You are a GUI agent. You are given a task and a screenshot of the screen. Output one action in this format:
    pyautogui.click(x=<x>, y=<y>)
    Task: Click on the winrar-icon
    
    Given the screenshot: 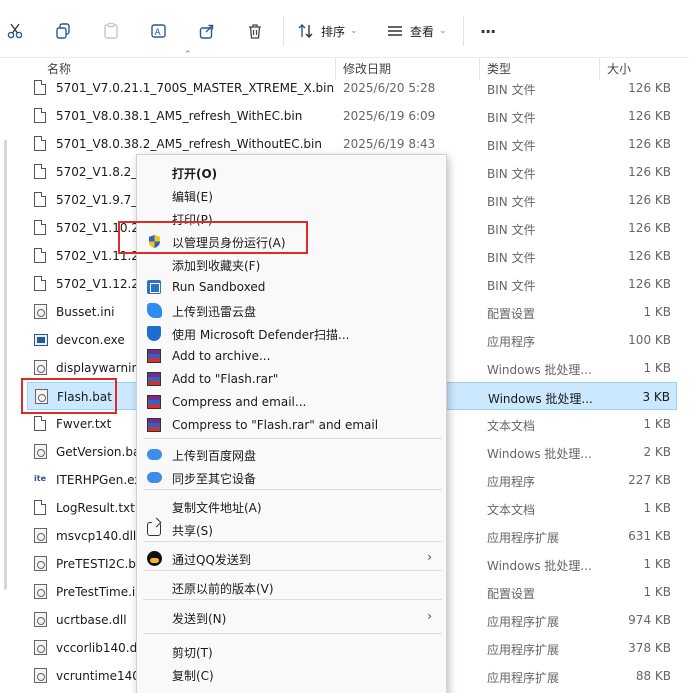 What is the action you would take?
    pyautogui.click(x=154, y=425)
    